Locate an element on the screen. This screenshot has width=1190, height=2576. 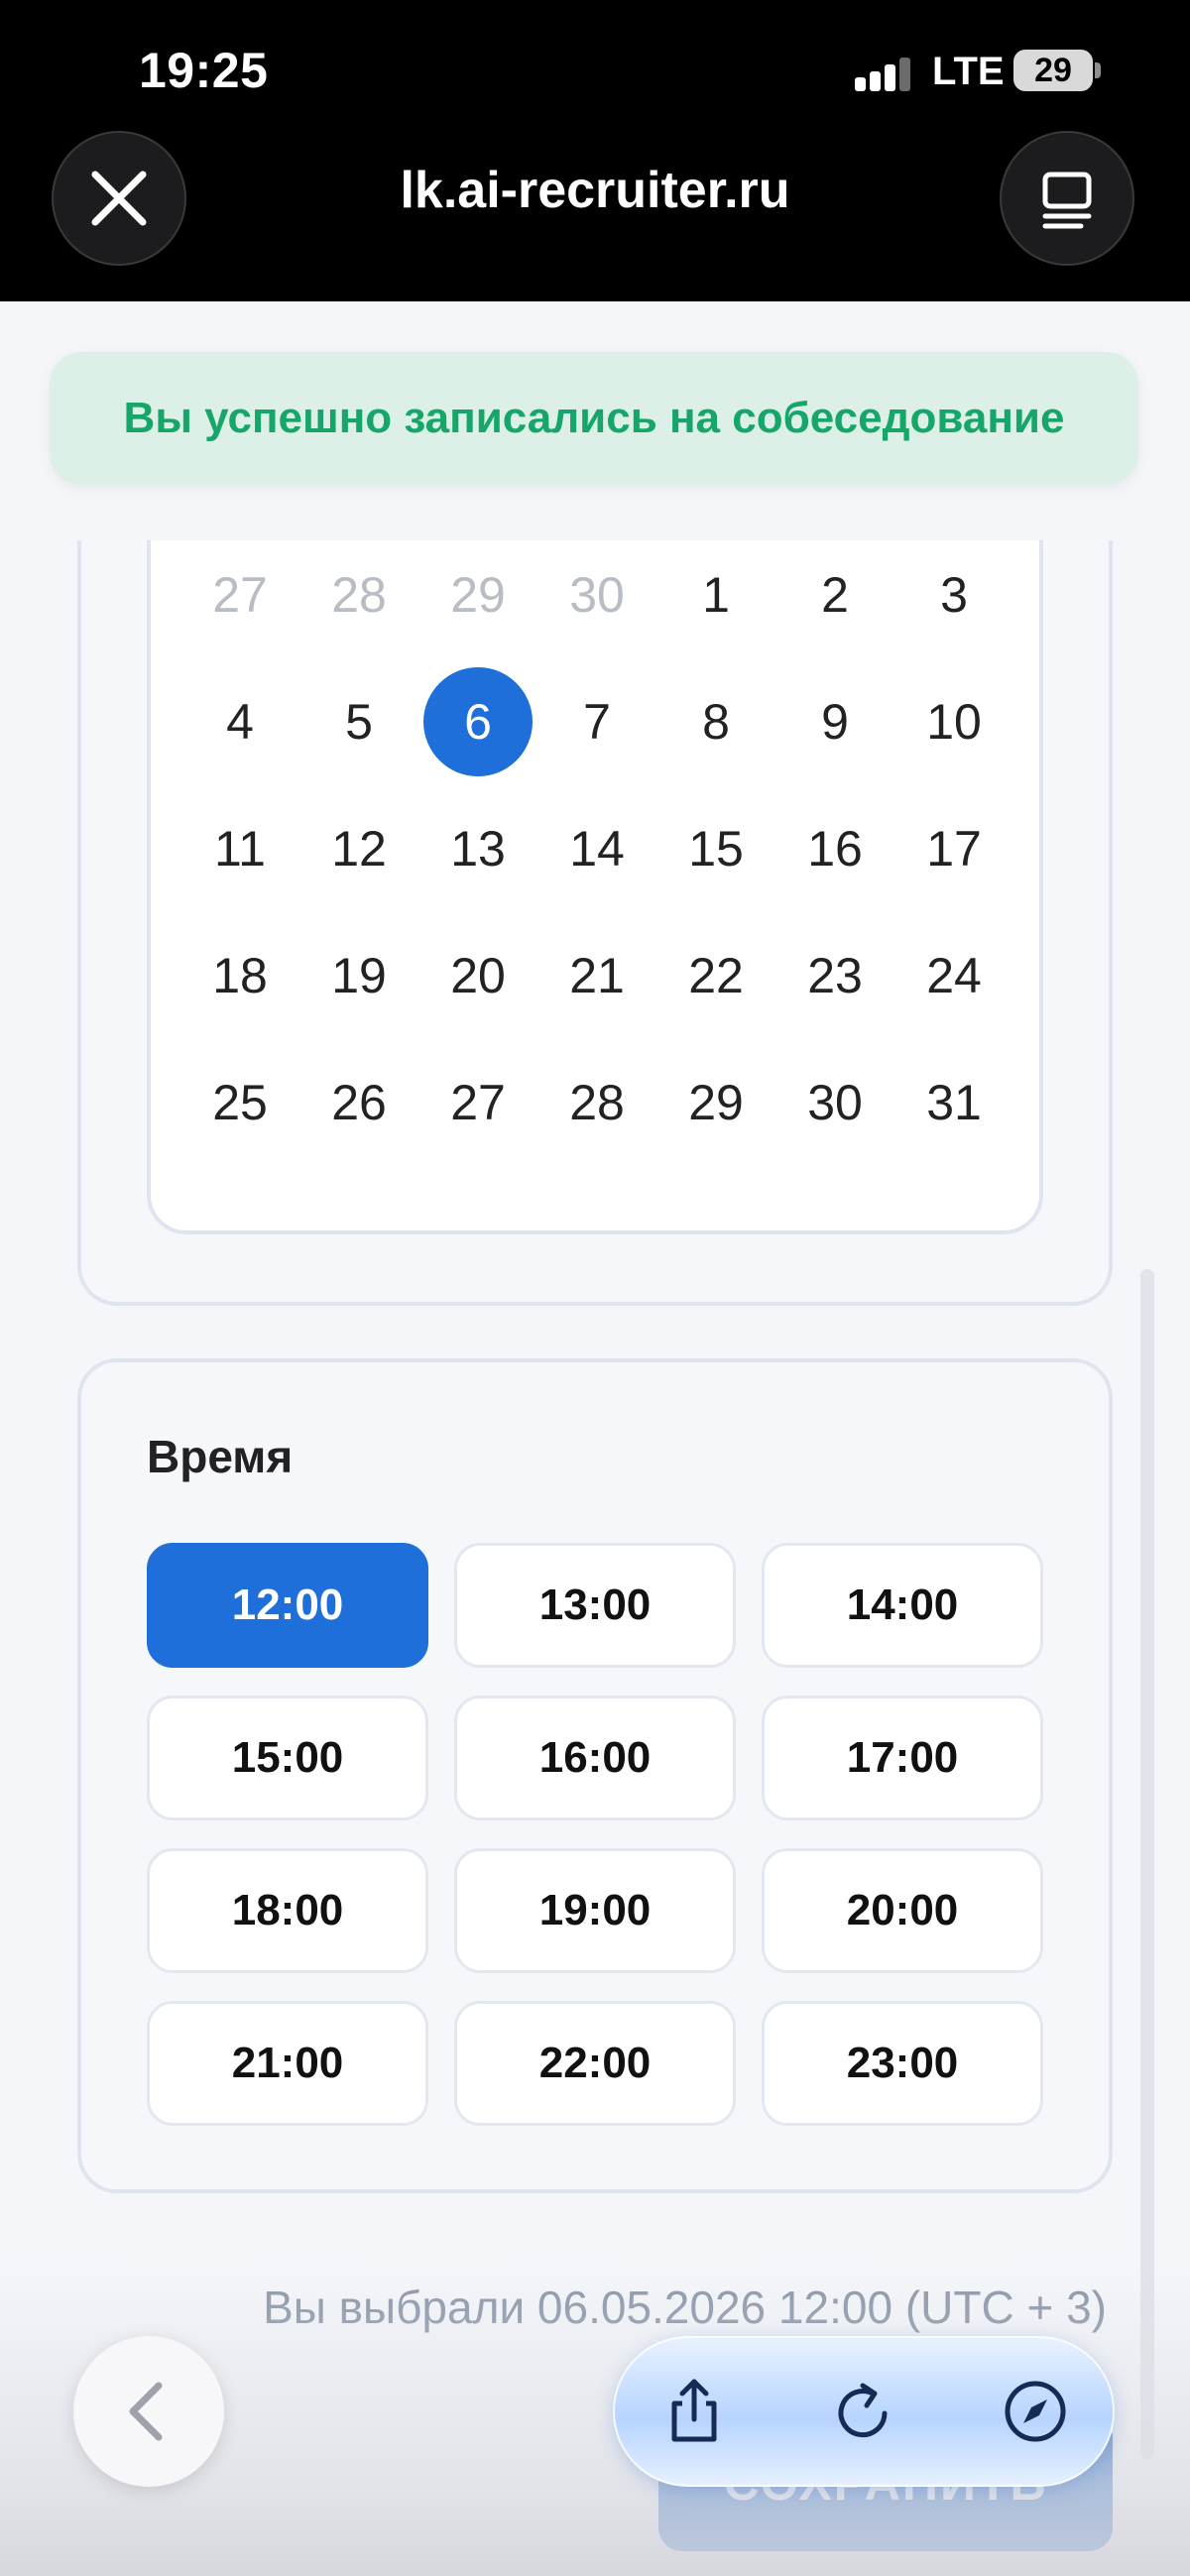
success-toast: Вы успешно записались на собеседование is located at coordinates (594, 418).